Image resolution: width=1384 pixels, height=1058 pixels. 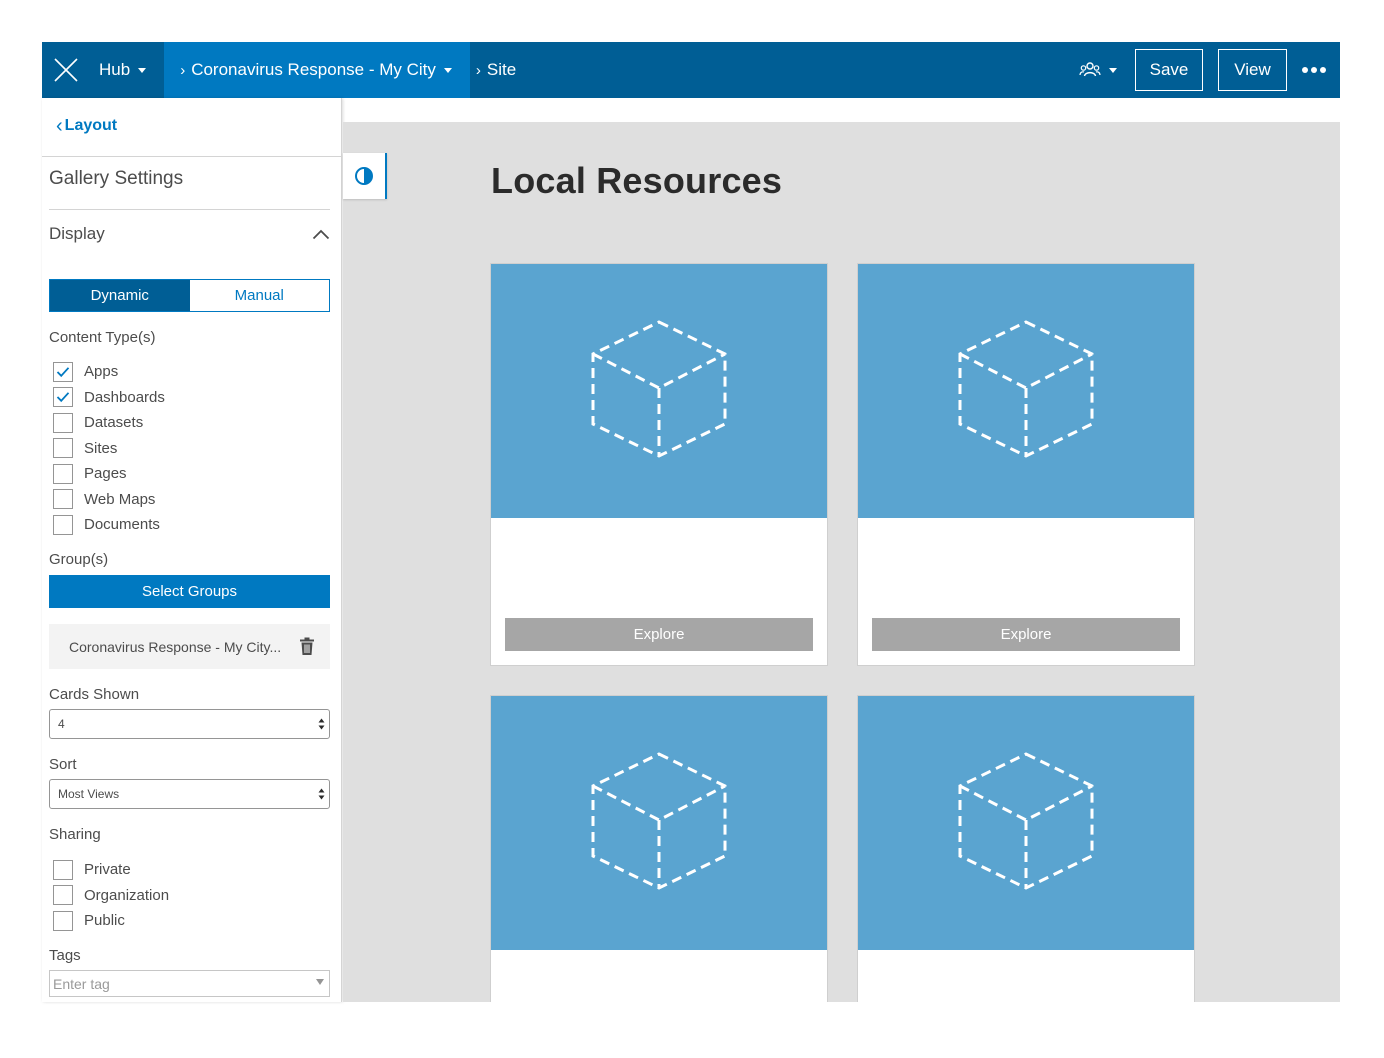 What do you see at coordinates (120, 295) in the screenshot?
I see `dynamic-toggle-option: Dynamic` at bounding box center [120, 295].